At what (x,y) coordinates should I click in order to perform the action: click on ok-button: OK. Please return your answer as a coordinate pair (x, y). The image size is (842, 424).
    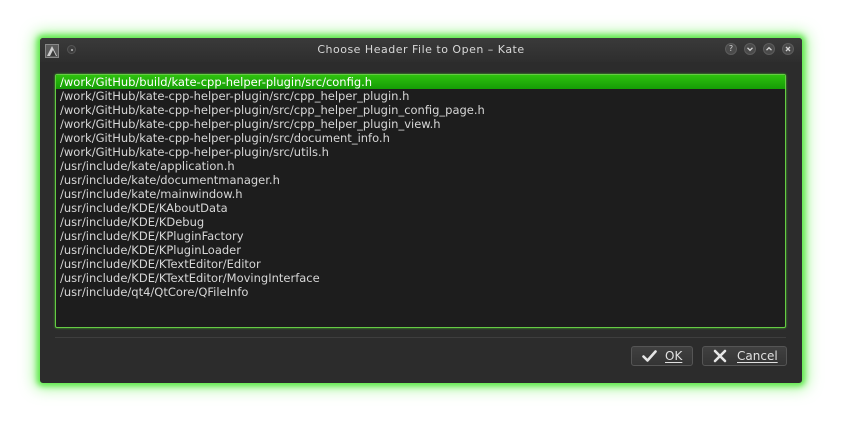
    Looking at the image, I should click on (662, 356).